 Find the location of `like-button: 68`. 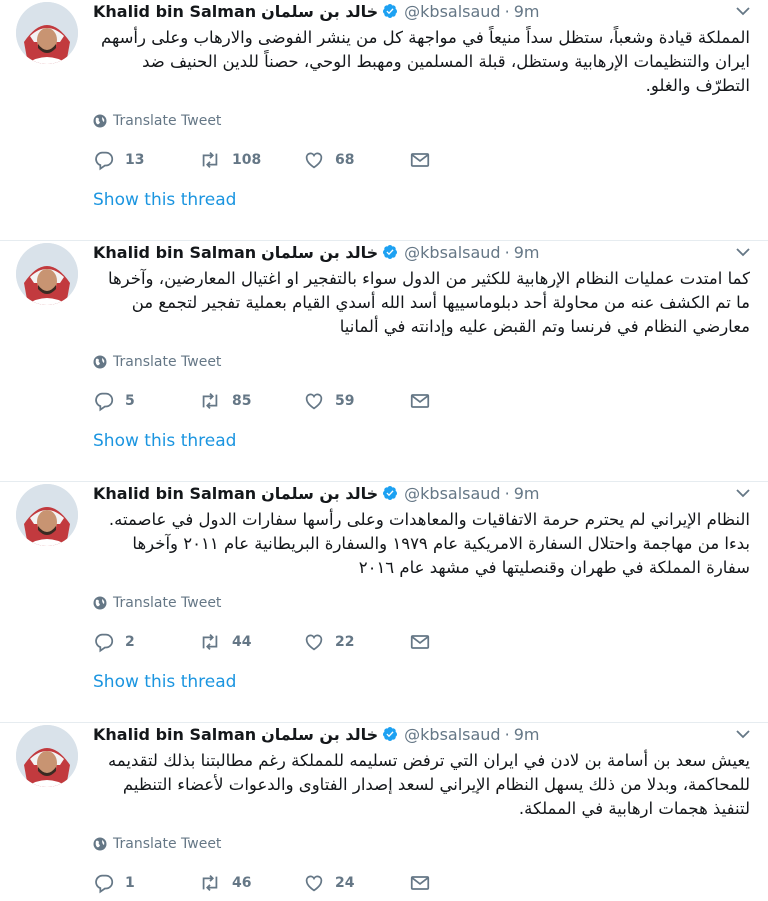

like-button: 68 is located at coordinates (328, 160).